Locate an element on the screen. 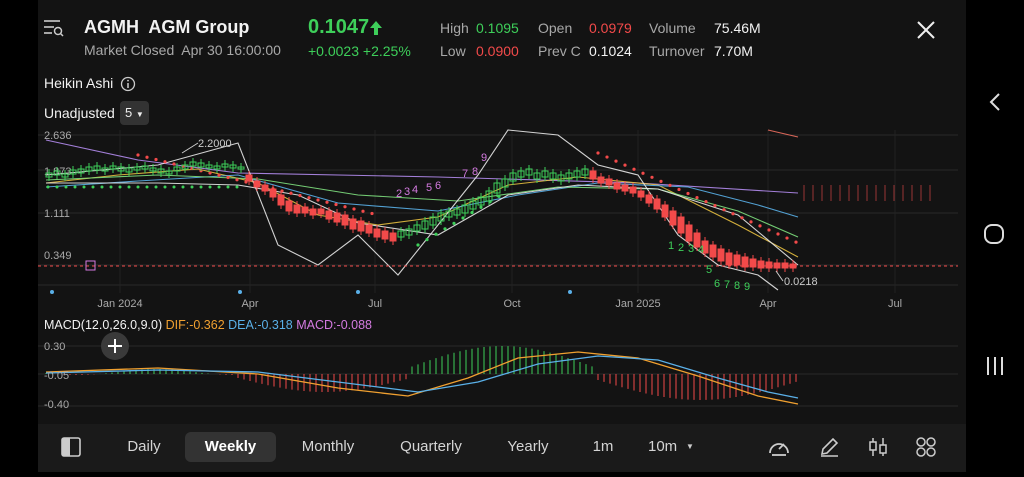  left-system-rail is located at coordinates (19, 236).